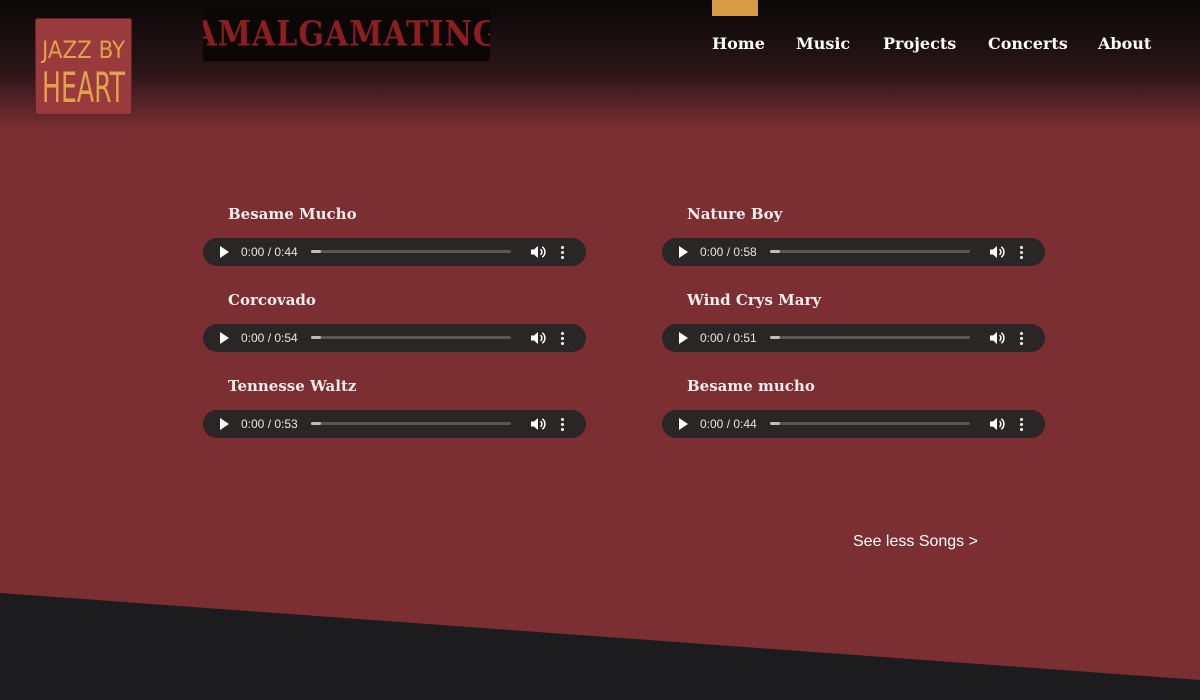 The height and width of the screenshot is (700, 1200). I want to click on main-nav: Home Music Projects Concerts About, so click(600, 46).